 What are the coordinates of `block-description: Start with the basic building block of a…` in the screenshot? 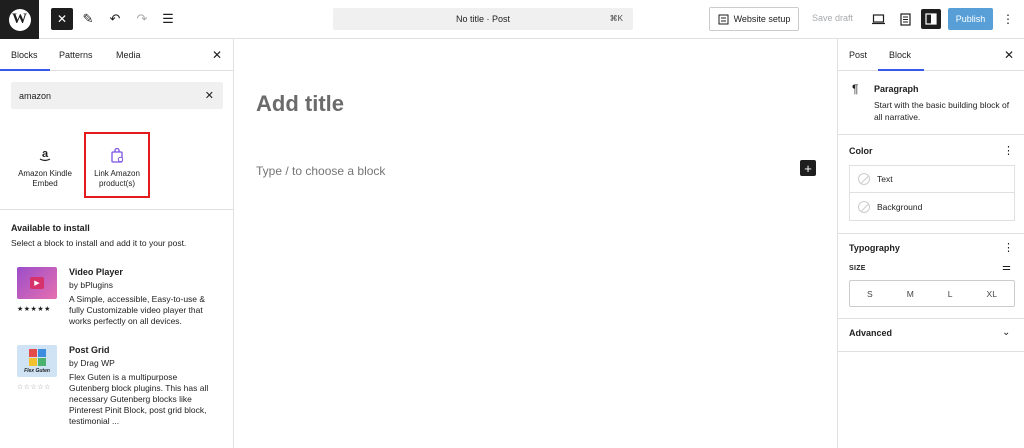 It's located at (942, 111).